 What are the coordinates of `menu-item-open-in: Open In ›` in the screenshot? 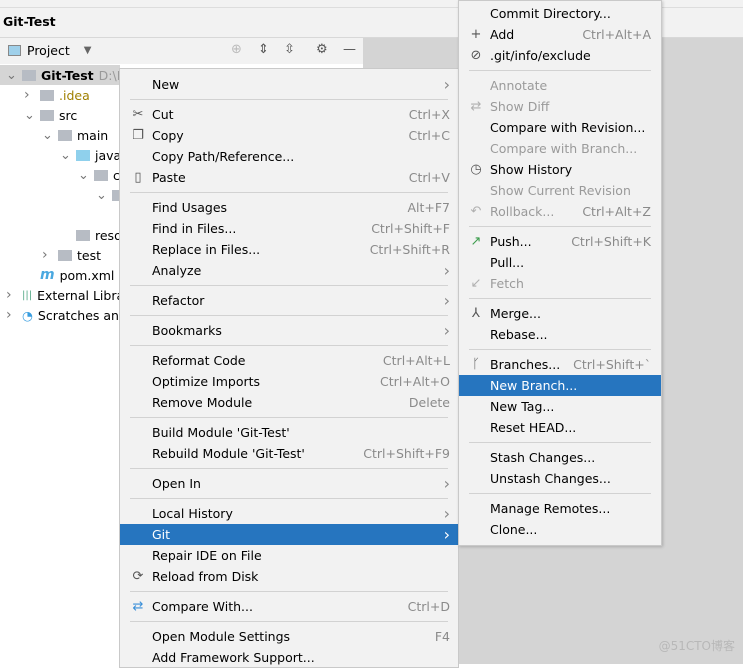 It's located at (289, 483).